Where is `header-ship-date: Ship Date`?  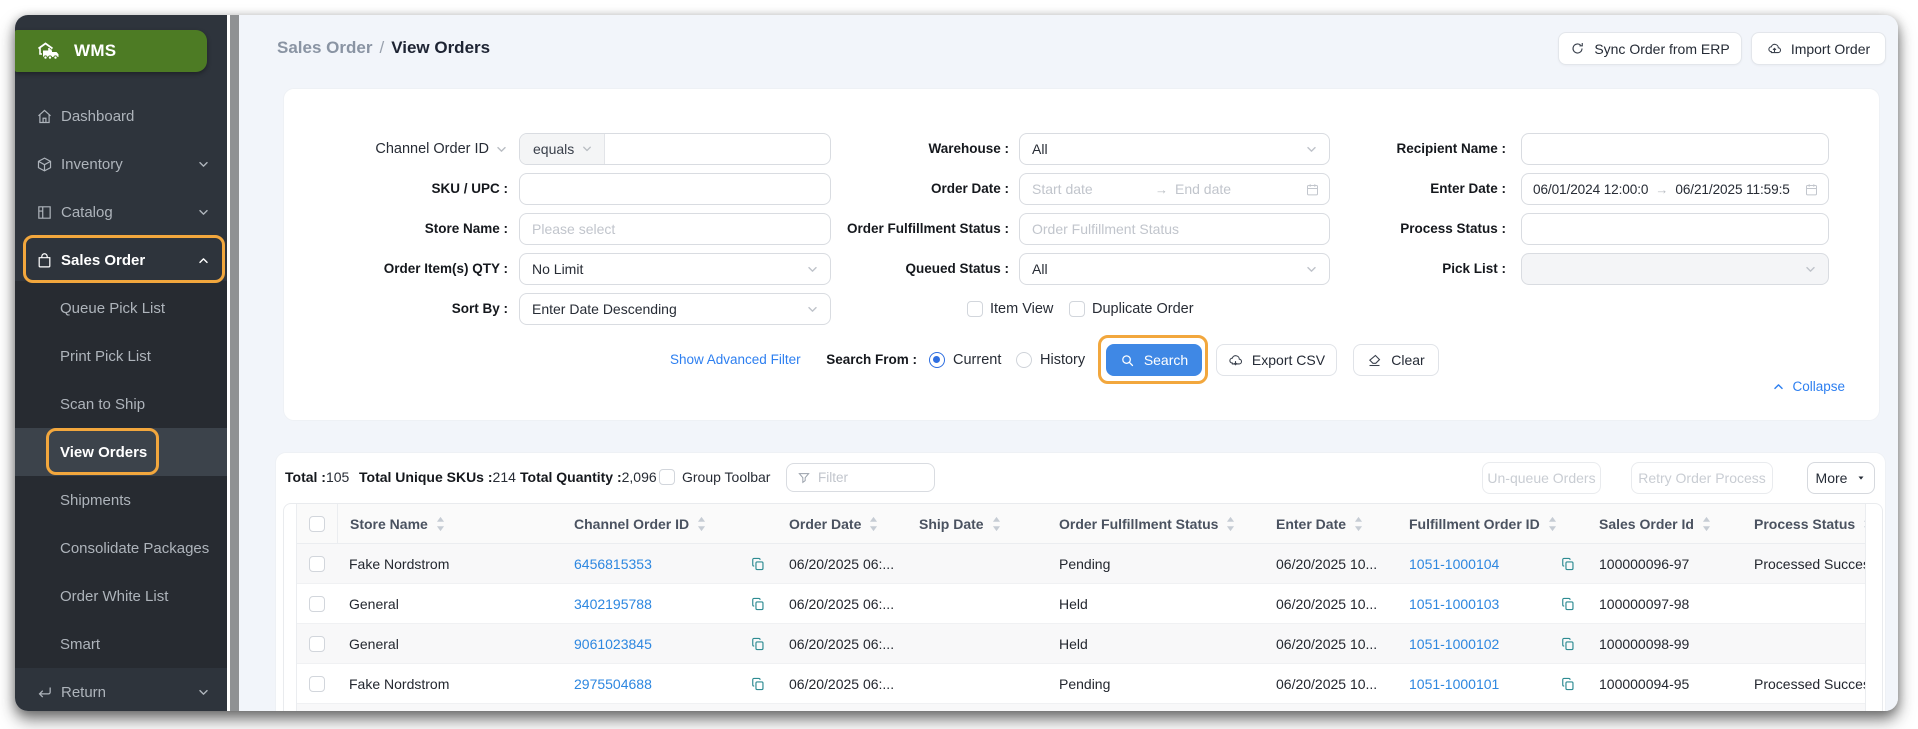 header-ship-date: Ship Date is located at coordinates (977, 523).